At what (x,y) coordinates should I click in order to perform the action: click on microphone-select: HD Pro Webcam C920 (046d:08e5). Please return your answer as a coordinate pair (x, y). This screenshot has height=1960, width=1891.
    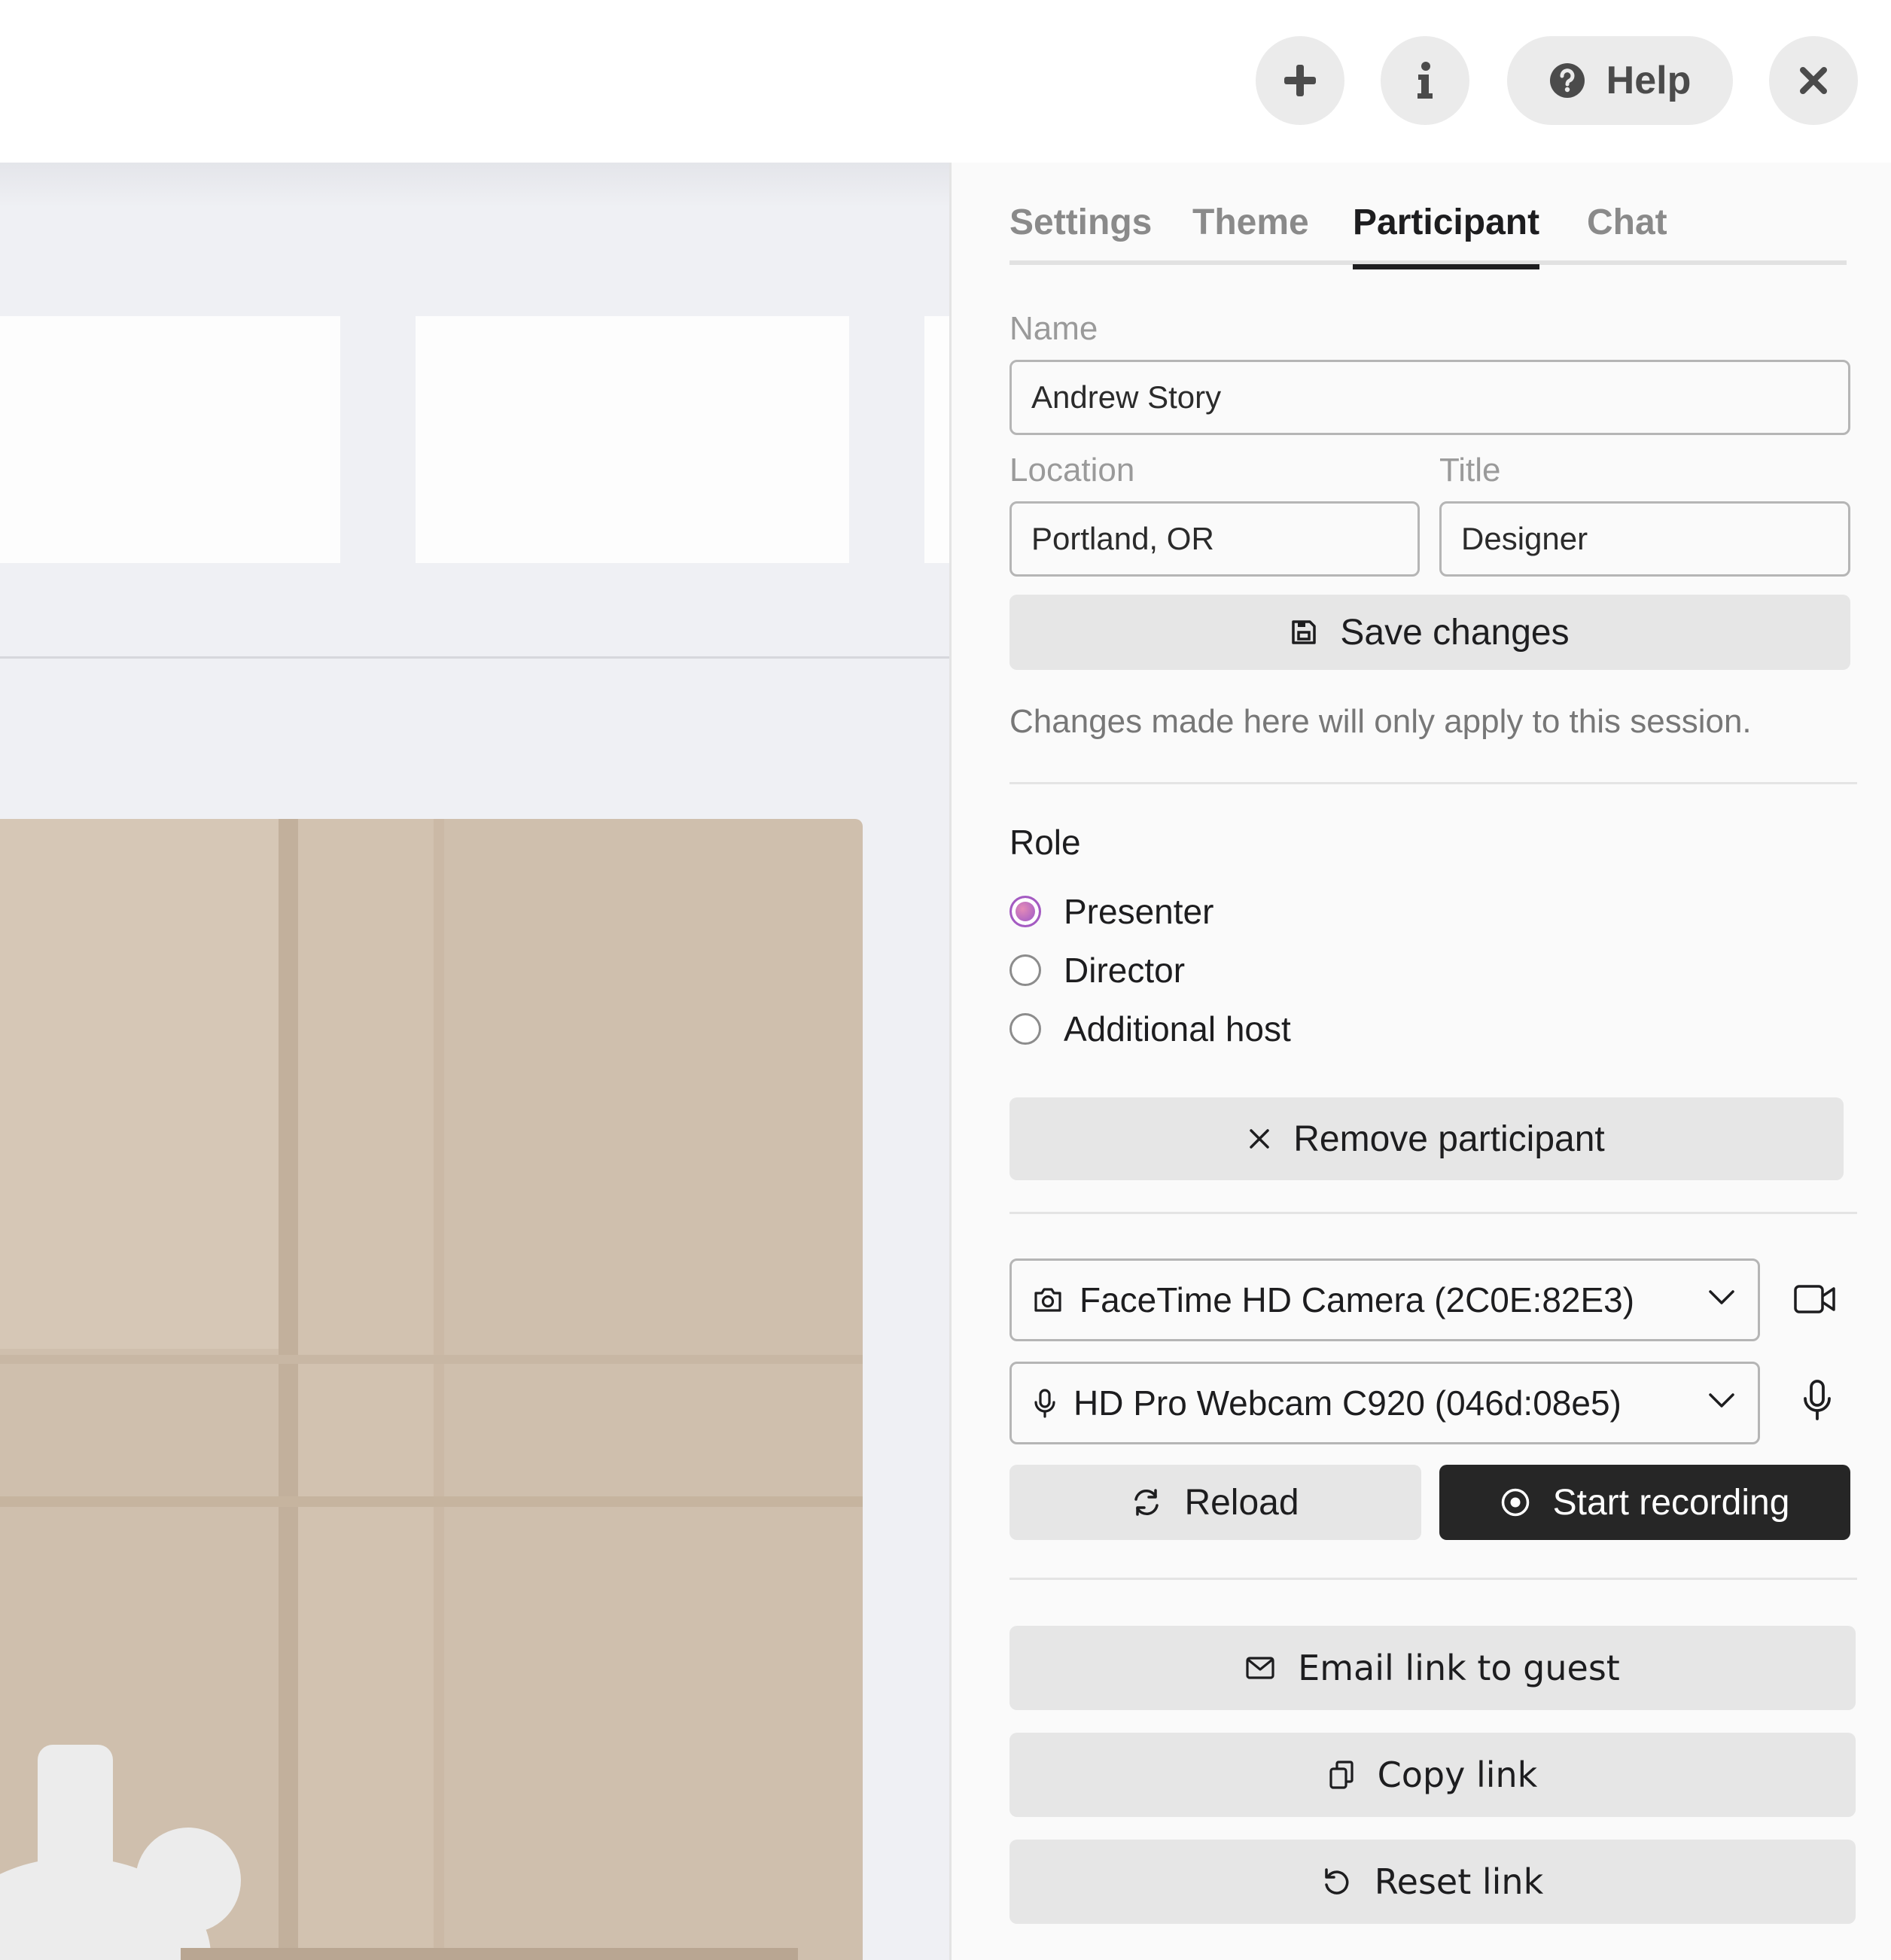
    Looking at the image, I should click on (1384, 1403).